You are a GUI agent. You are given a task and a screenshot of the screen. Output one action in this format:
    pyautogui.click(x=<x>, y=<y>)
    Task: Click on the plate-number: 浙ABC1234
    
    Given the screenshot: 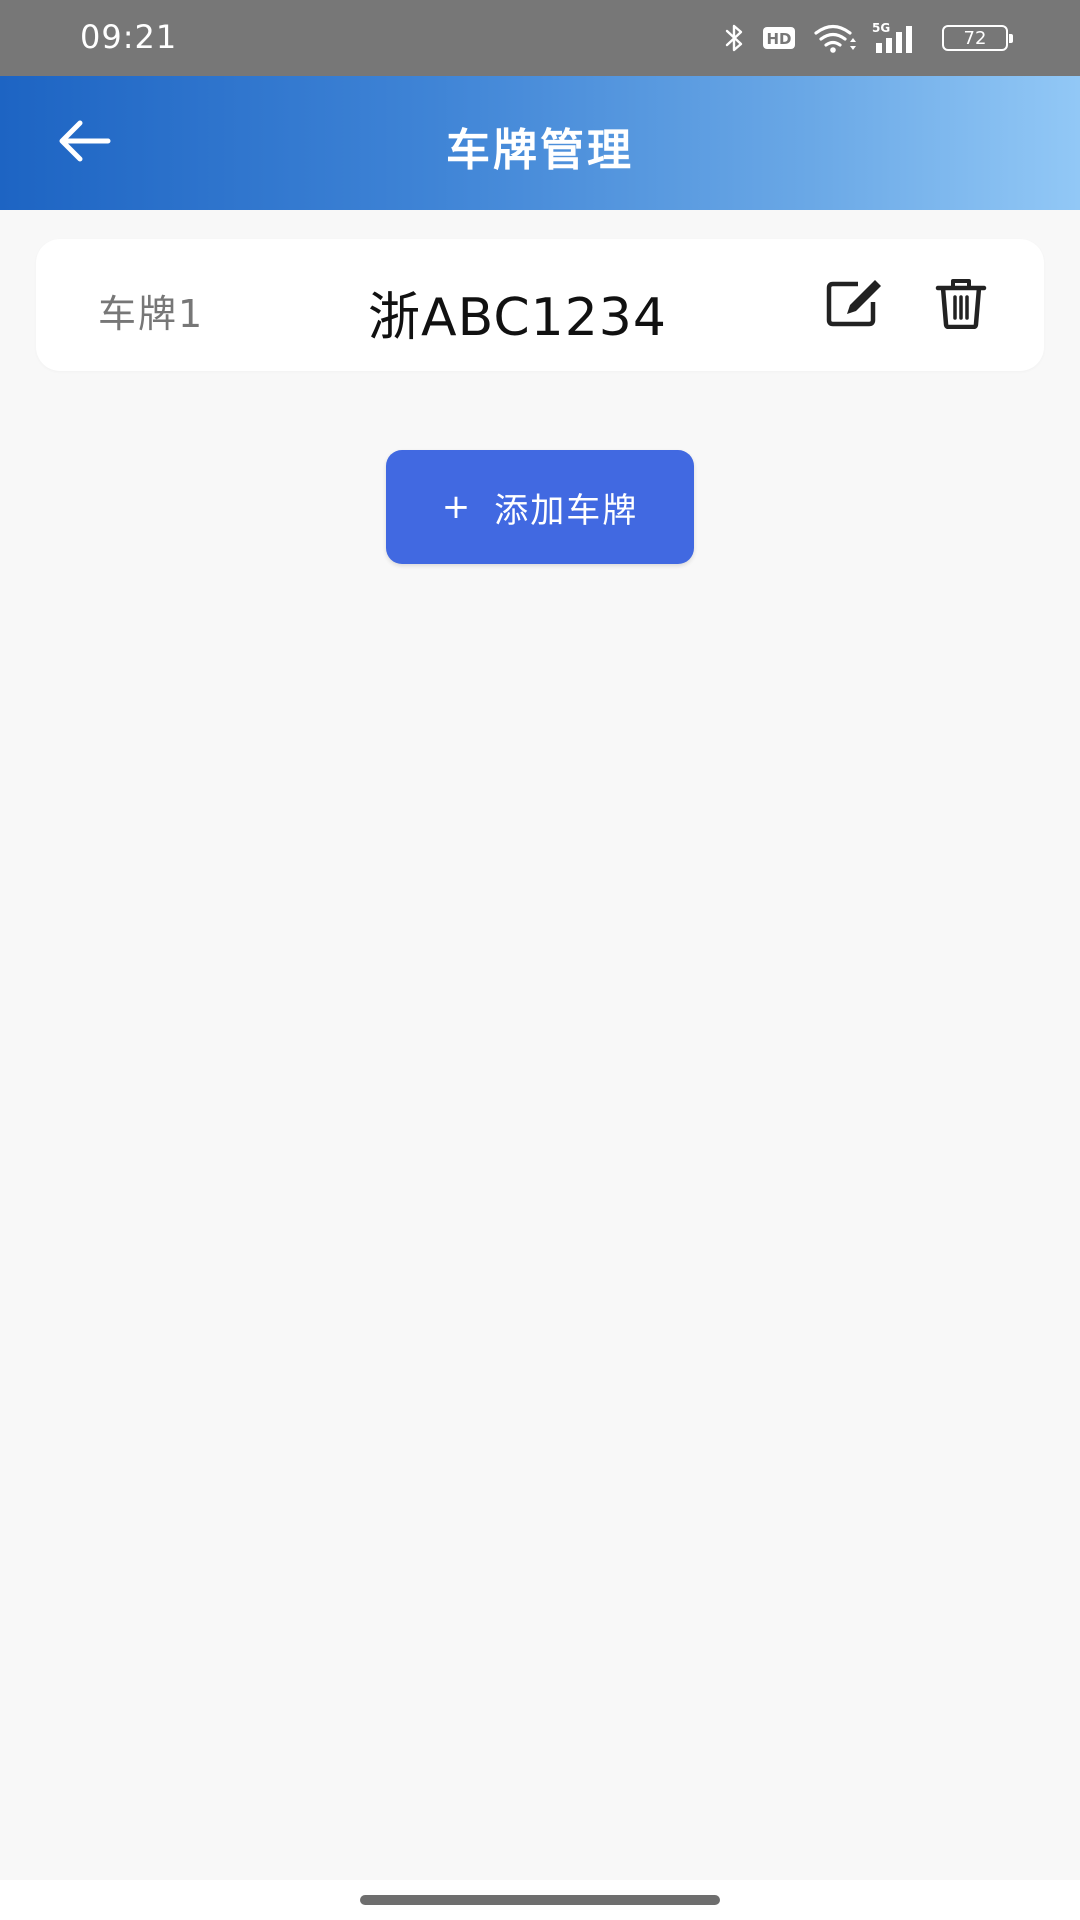 What is the action you would take?
    pyautogui.click(x=517, y=318)
    